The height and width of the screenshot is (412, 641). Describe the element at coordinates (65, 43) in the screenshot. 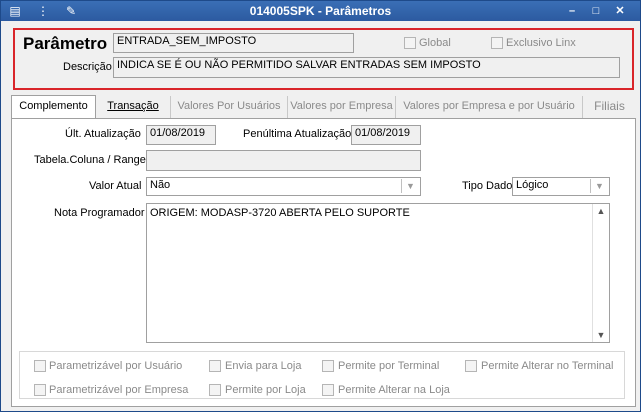

I see `param-label: Parâmetro` at that location.